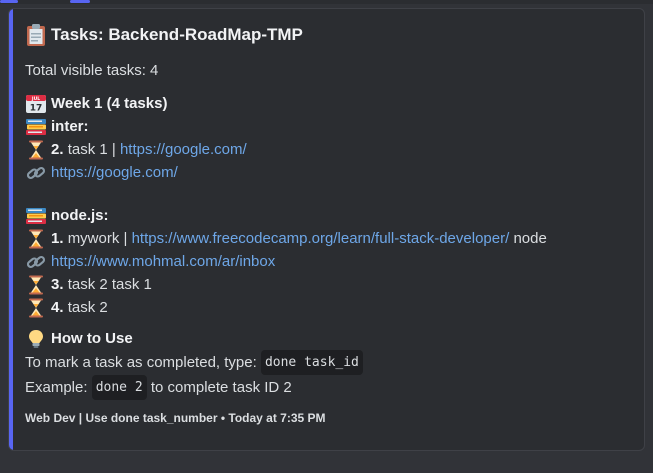  Describe the element at coordinates (36, 108) in the screenshot. I see `calendar-day: 17` at that location.